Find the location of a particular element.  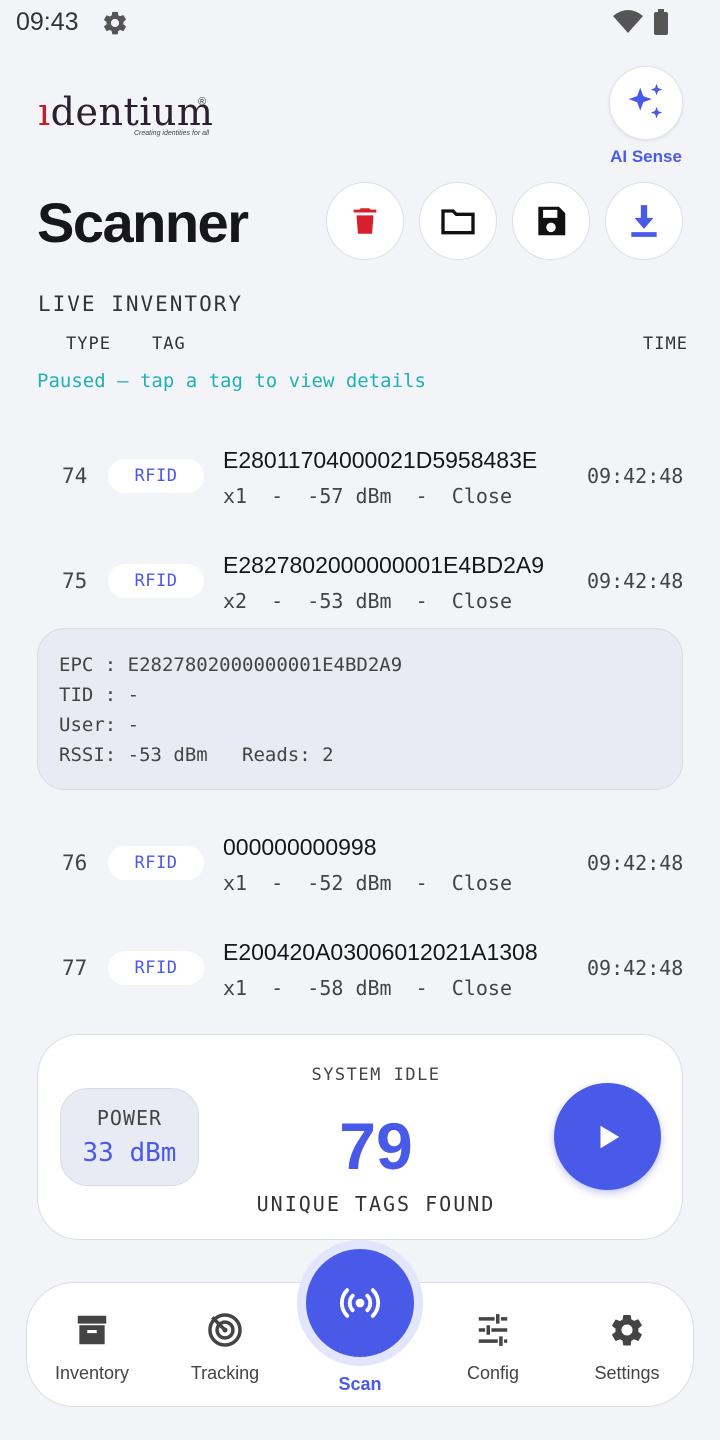

detail-epc: EPC : E2827802000000001E4BD2A9 is located at coordinates (231, 665).